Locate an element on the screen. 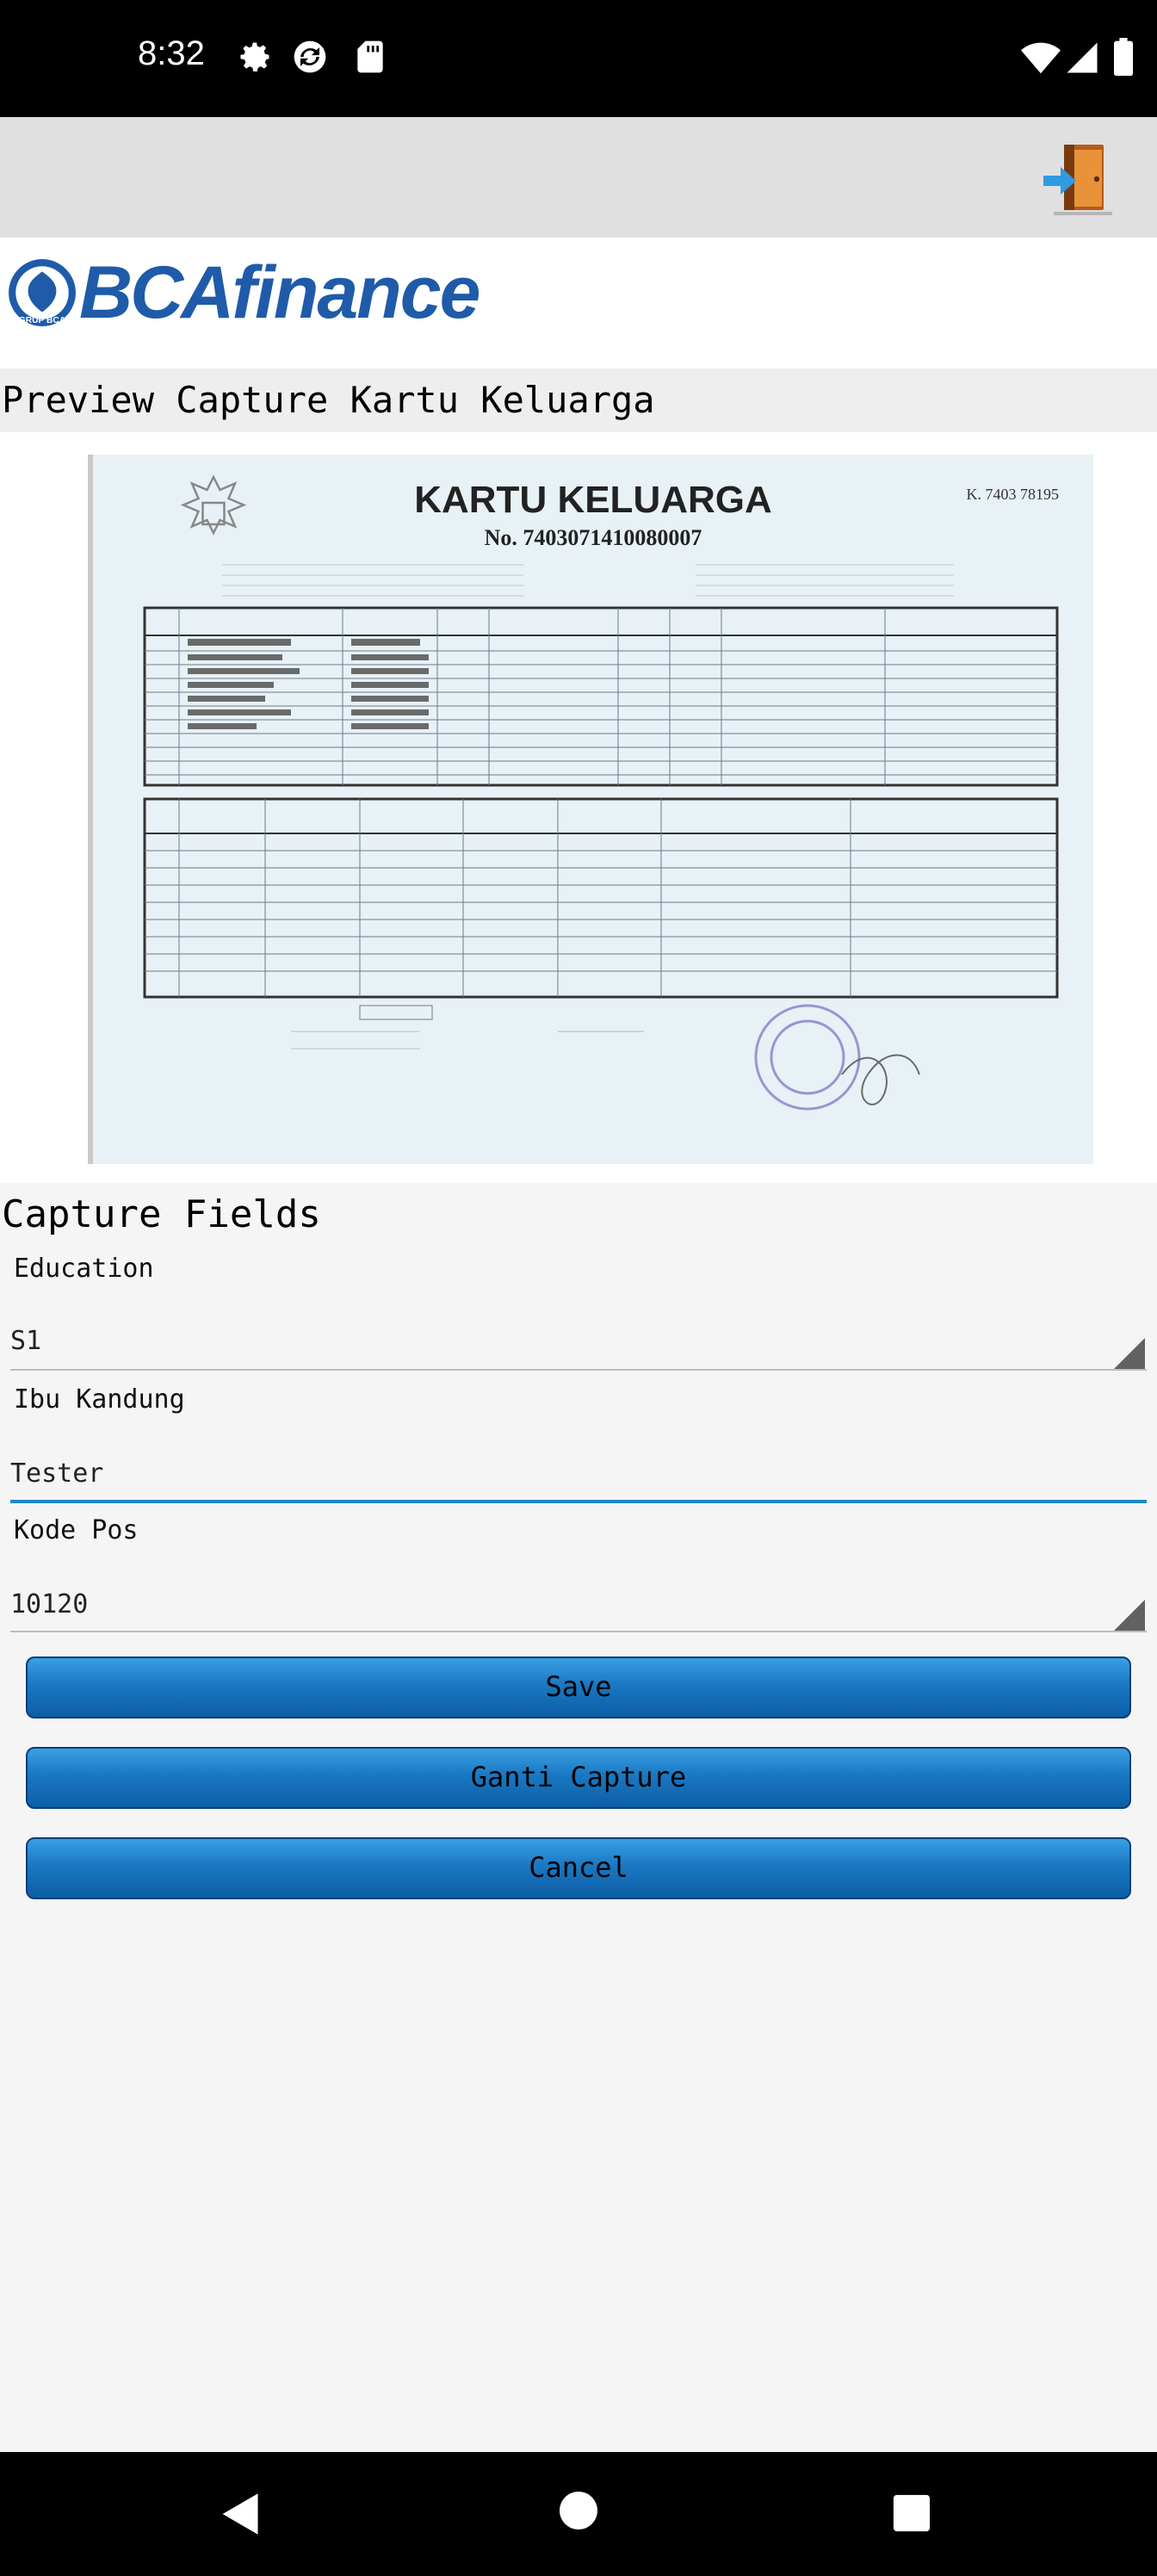 The width and height of the screenshot is (1157, 2576). cancel-button: Cancel is located at coordinates (579, 1868).